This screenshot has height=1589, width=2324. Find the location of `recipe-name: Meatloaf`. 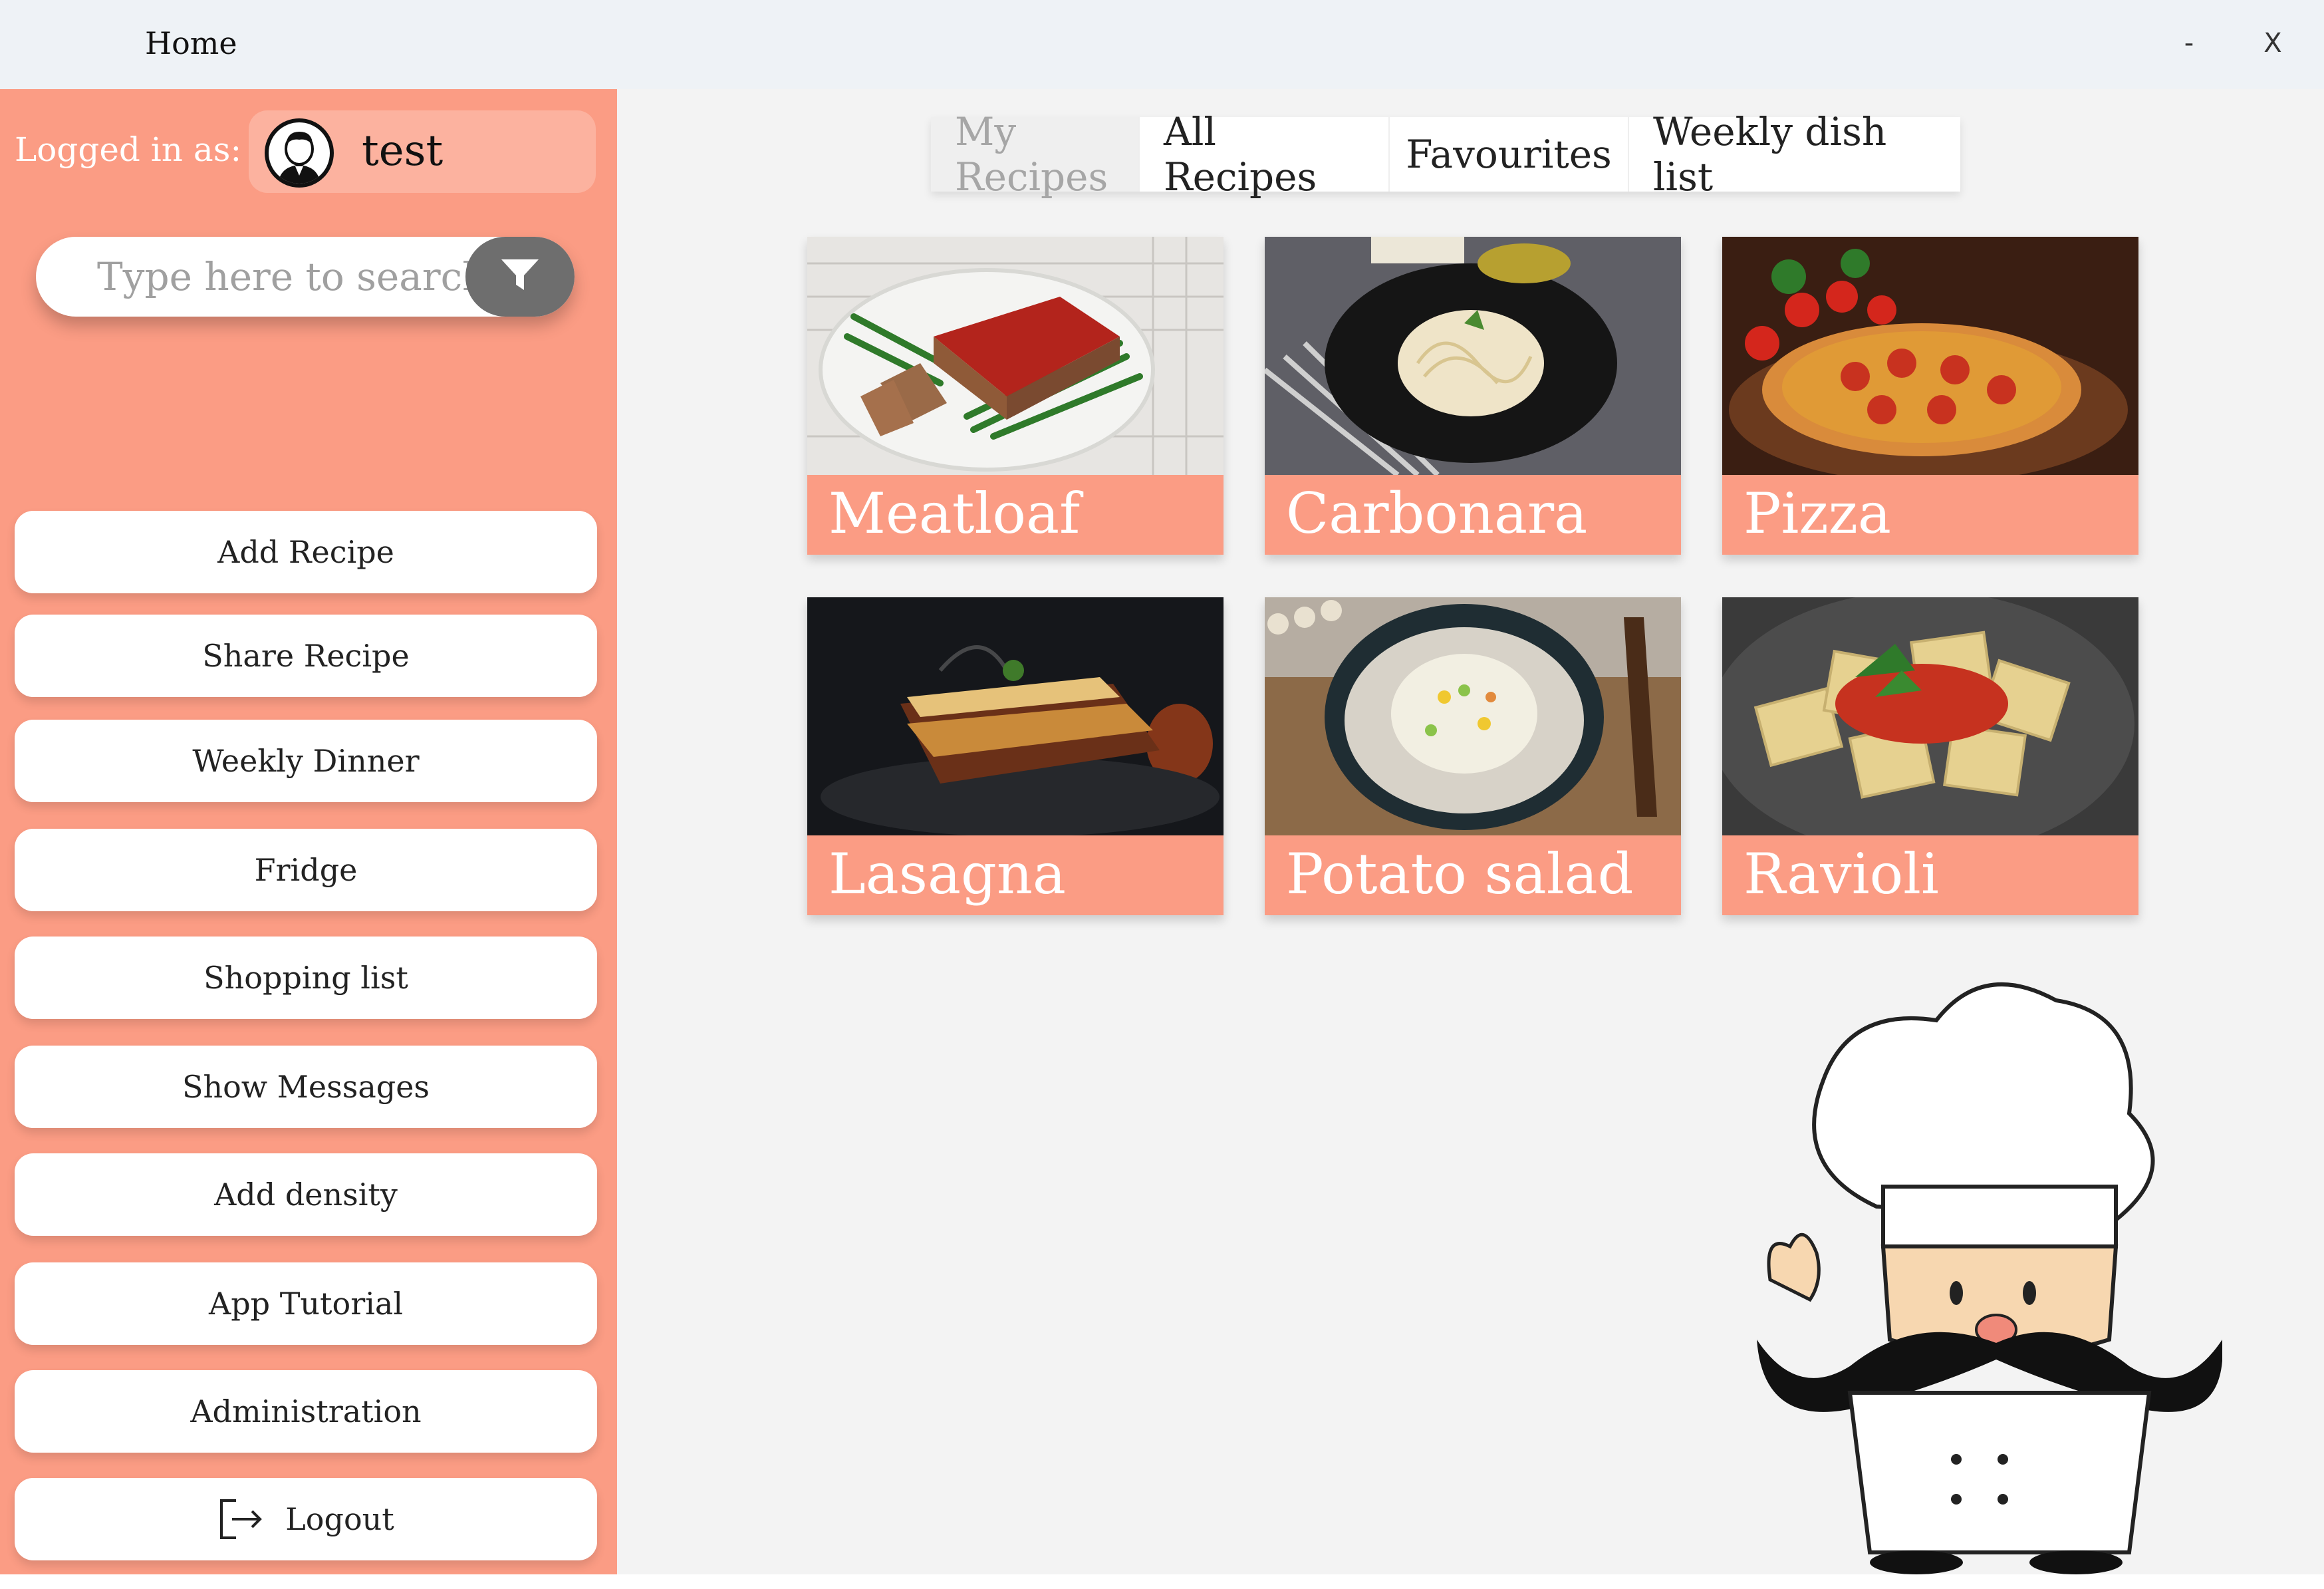

recipe-name: Meatloaf is located at coordinates (1015, 515).